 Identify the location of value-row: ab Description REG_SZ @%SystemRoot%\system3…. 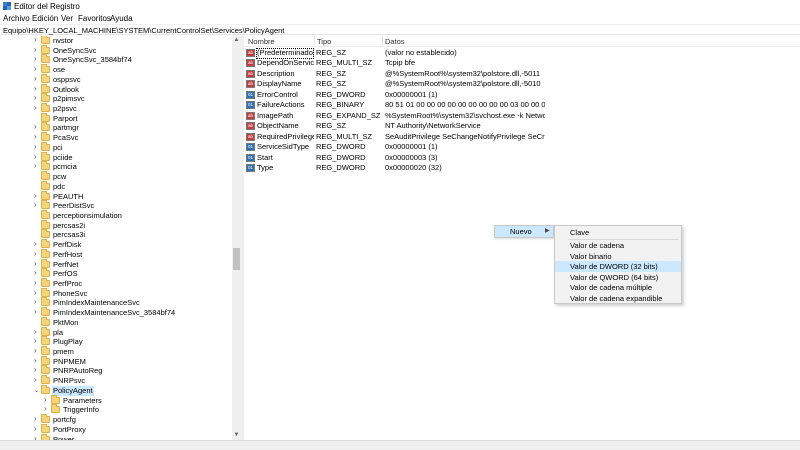
(522, 74).